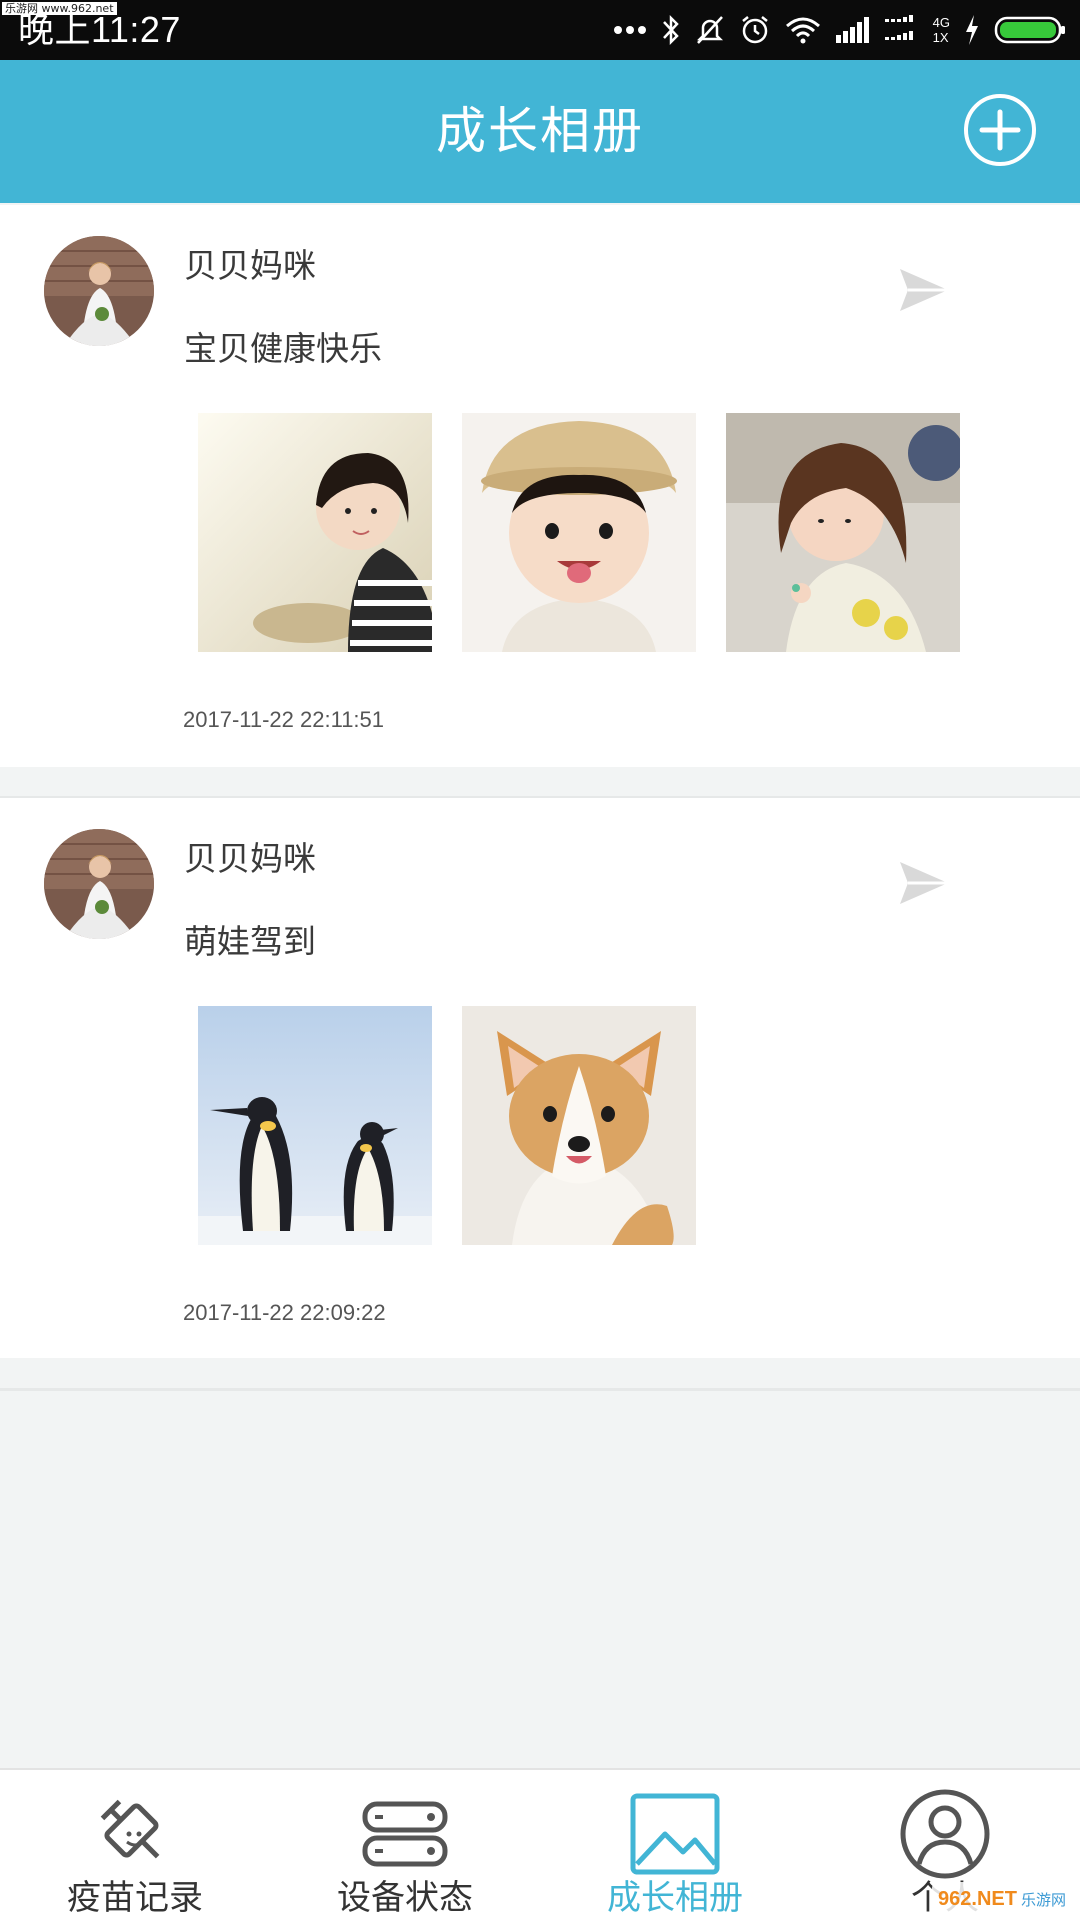  I want to click on wifi-icon, so click(802, 30).